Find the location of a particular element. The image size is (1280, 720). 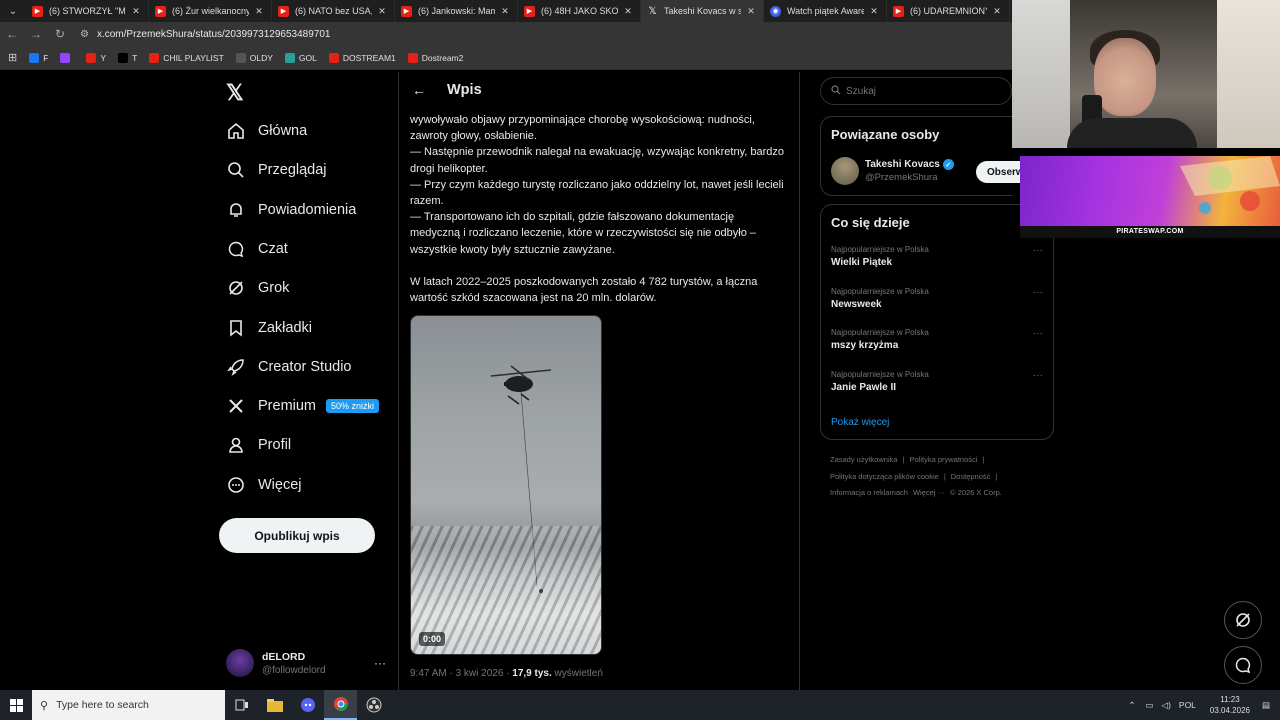

back-nav-icon: ← is located at coordinates (12, 34).